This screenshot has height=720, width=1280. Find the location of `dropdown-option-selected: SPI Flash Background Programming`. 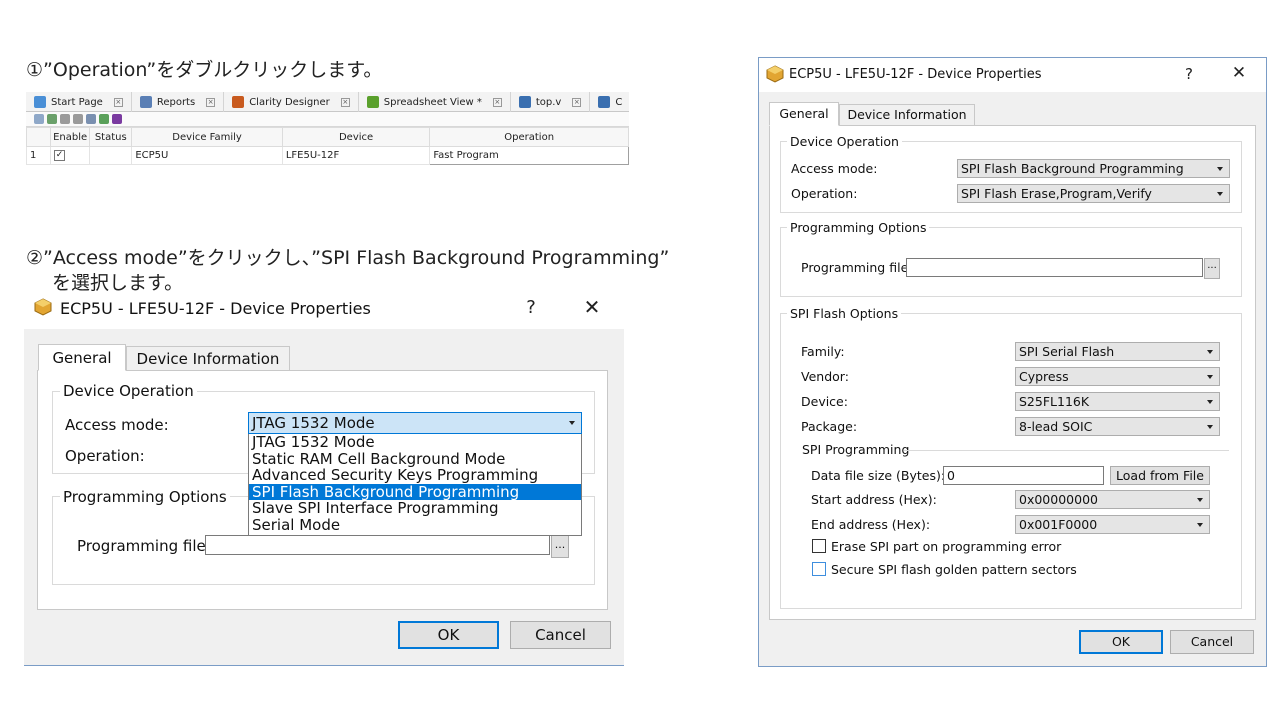

dropdown-option-selected: SPI Flash Background Programming is located at coordinates (415, 492).